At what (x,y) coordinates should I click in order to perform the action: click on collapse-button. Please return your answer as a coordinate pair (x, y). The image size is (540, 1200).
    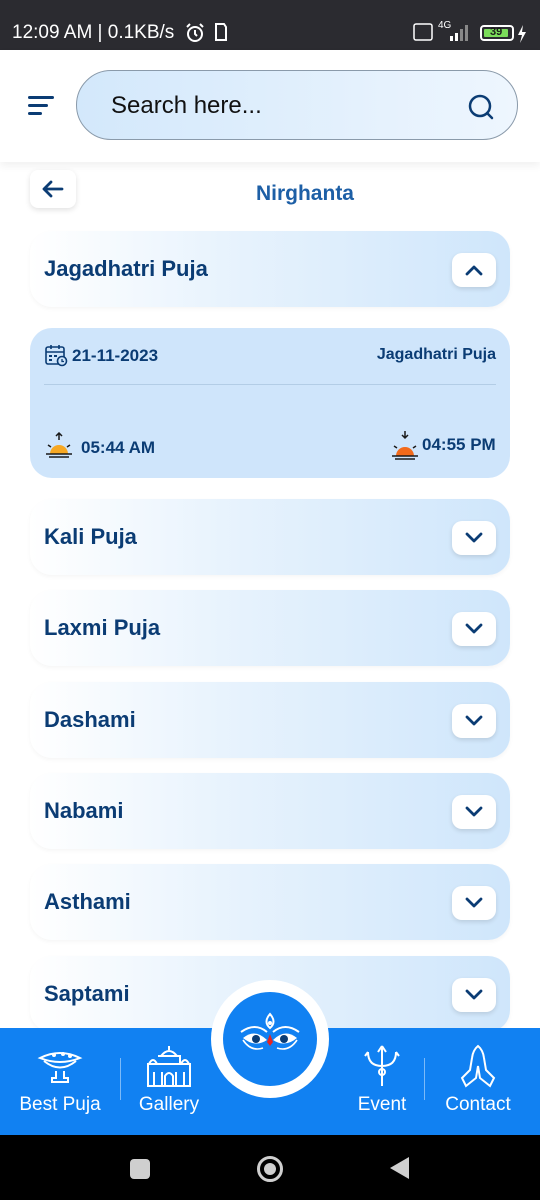
    Looking at the image, I should click on (474, 270).